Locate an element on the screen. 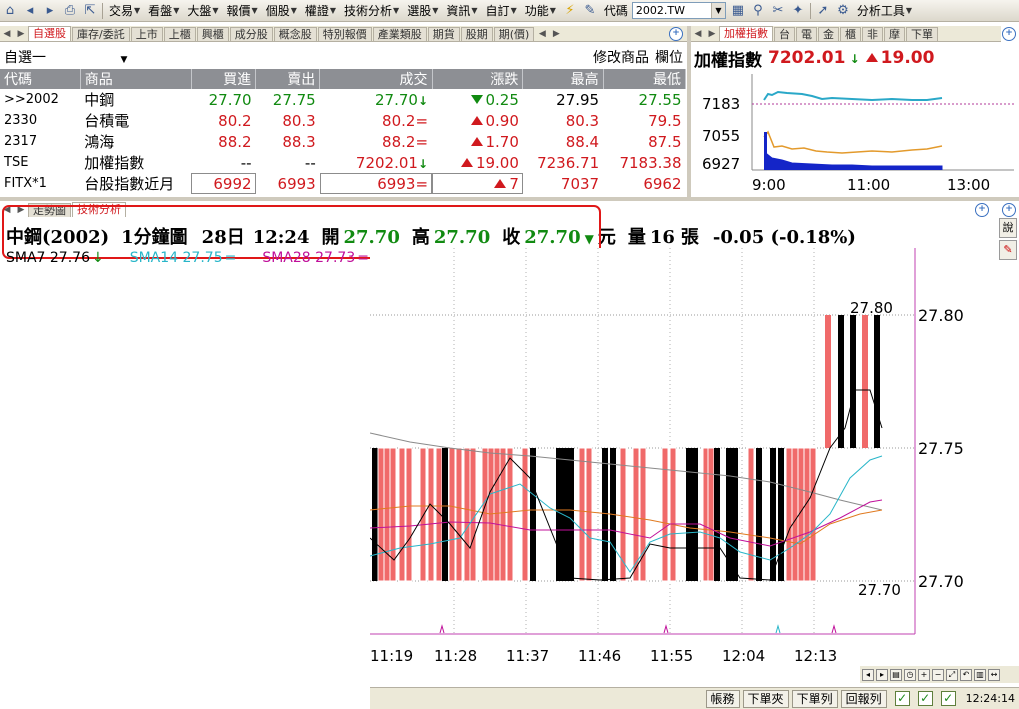 The height and width of the screenshot is (709, 1019). report-bar-button: 回報列 is located at coordinates (863, 698).